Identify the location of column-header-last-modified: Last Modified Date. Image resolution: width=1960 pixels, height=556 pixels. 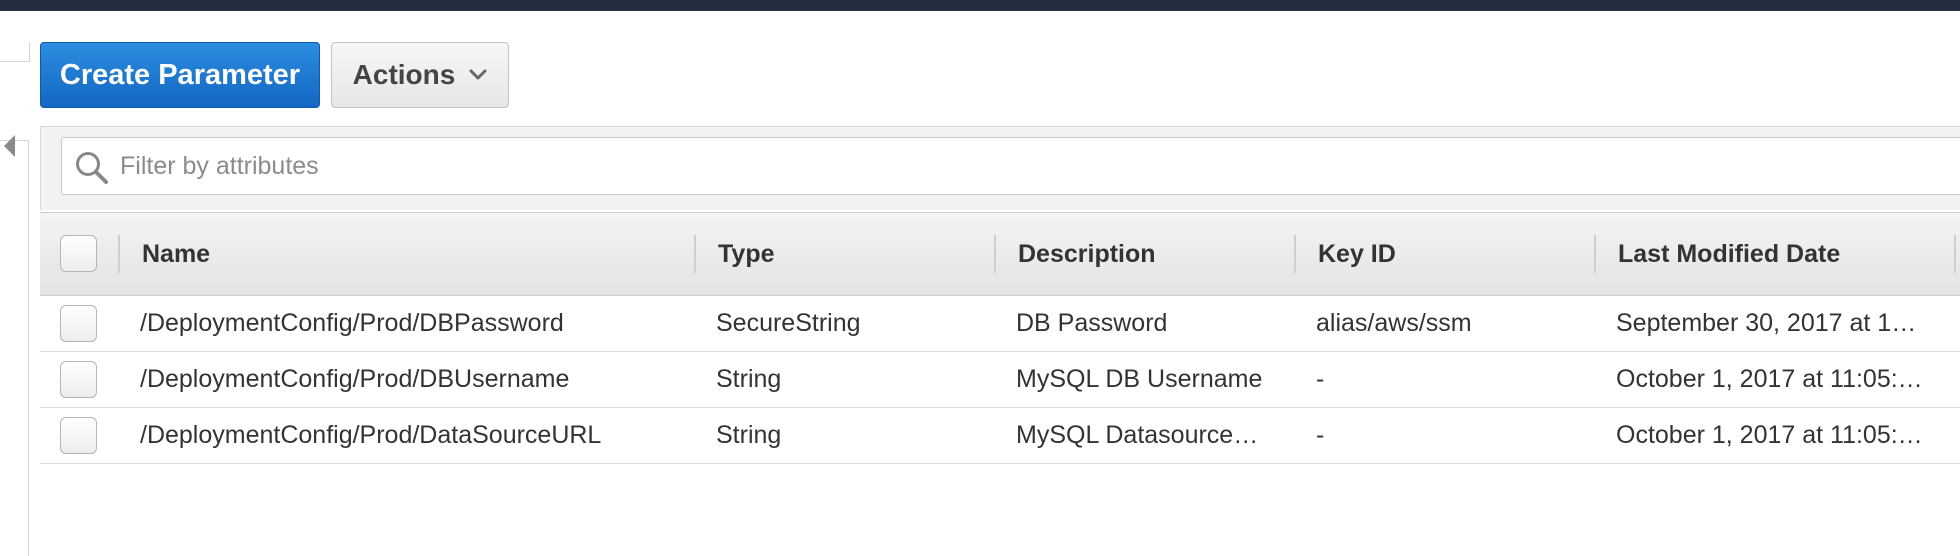
(1729, 254).